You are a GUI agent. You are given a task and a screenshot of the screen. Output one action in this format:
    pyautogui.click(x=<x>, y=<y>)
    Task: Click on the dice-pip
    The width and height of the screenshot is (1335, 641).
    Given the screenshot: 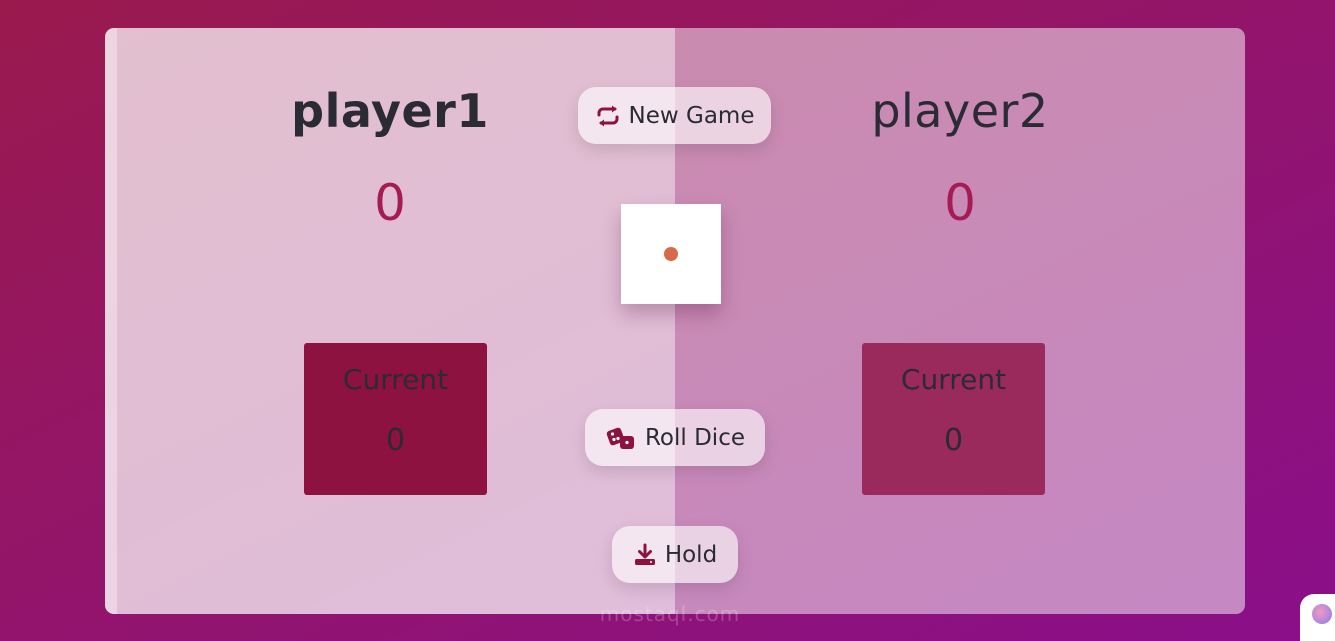 What is the action you would take?
    pyautogui.click(x=671, y=254)
    